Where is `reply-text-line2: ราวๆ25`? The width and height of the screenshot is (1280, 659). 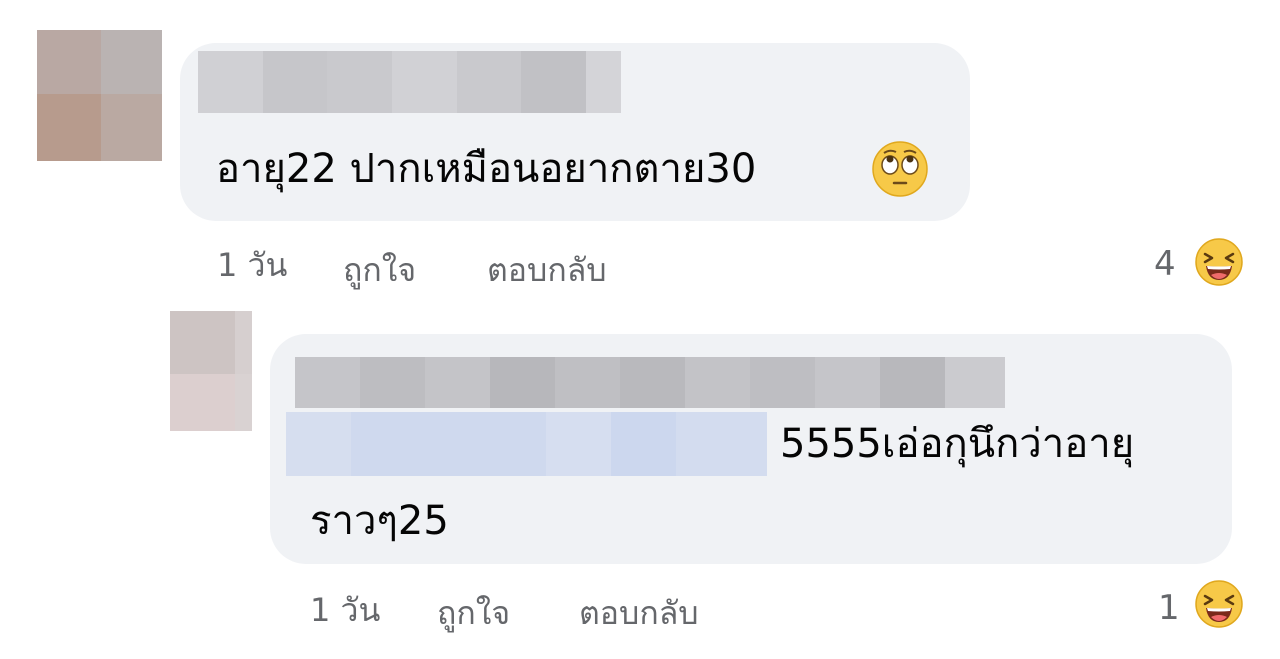 reply-text-line2: ราวๆ25 is located at coordinates (379, 521).